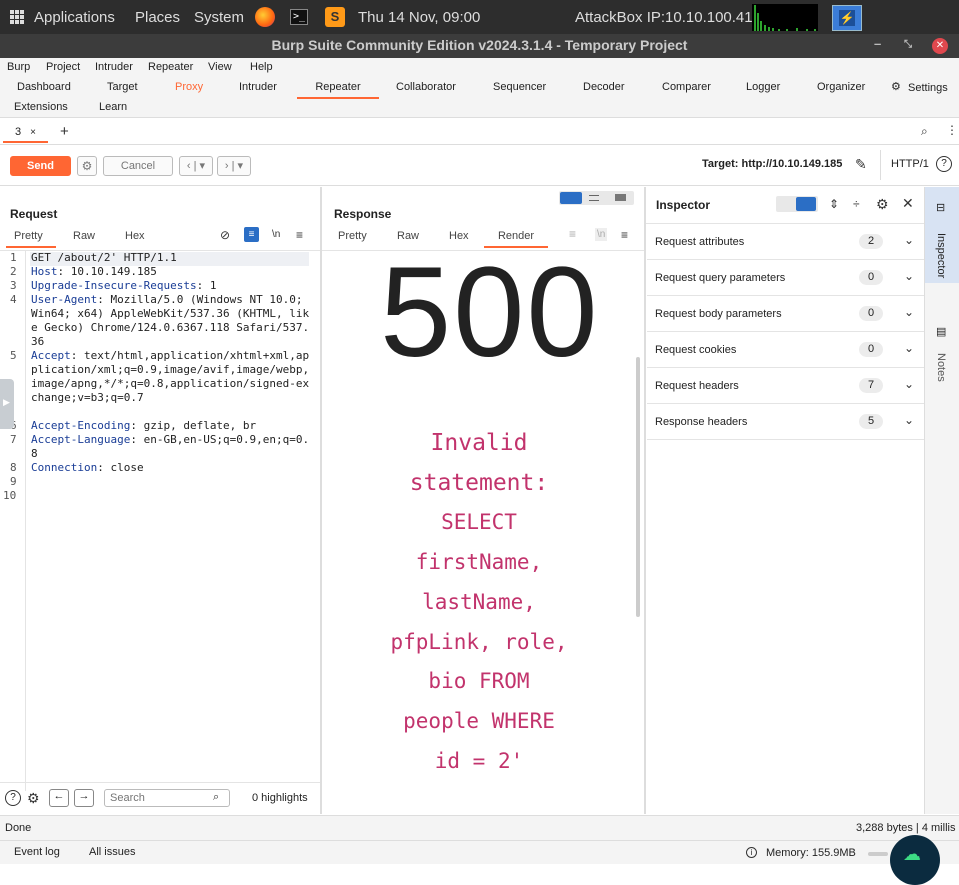  I want to click on request-view-pretty: Pretty, so click(31, 239).